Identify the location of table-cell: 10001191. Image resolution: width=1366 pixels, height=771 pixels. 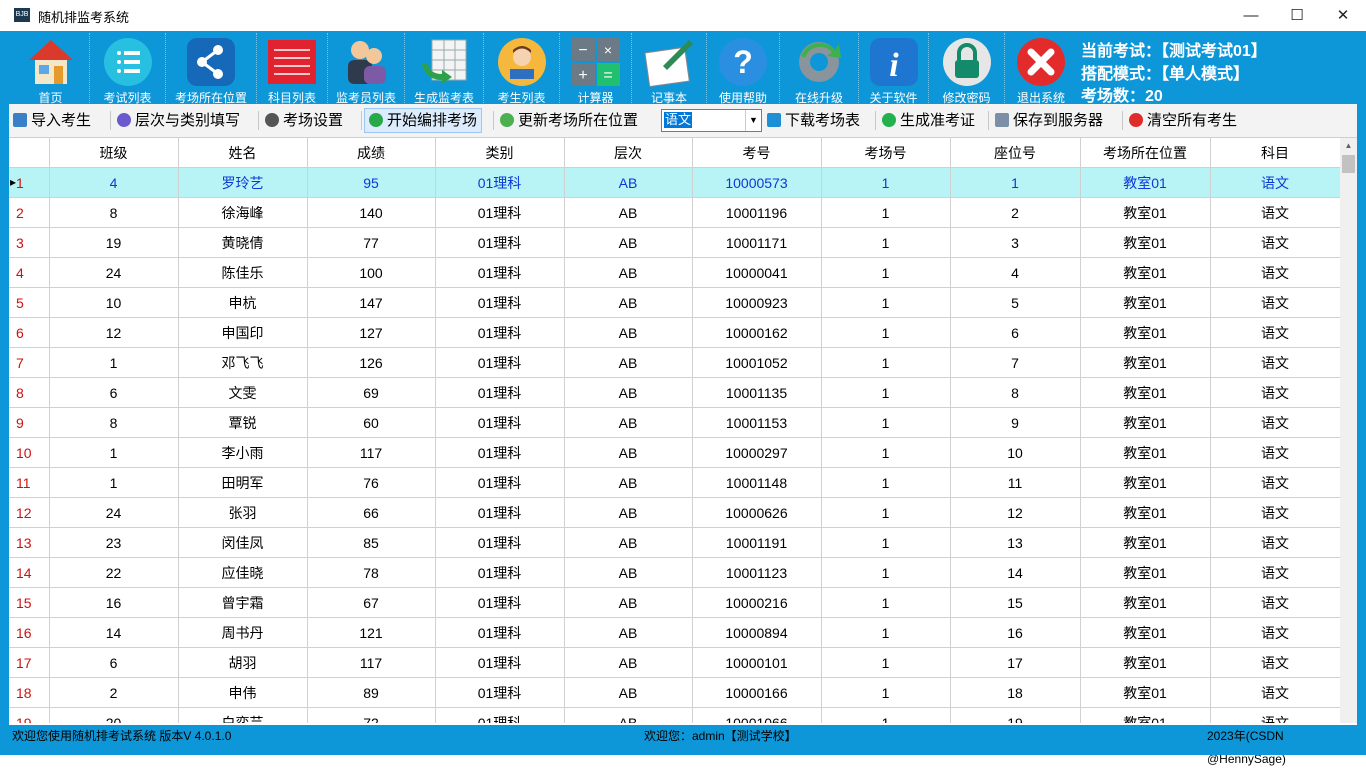
(757, 542).